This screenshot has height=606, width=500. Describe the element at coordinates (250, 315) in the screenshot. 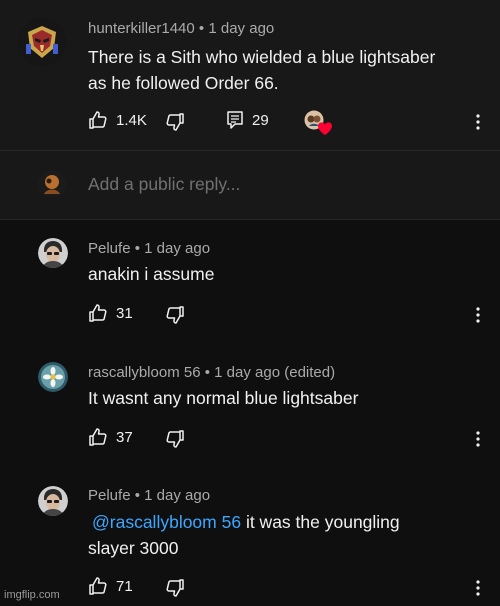

I see `reply-actions: 31` at that location.